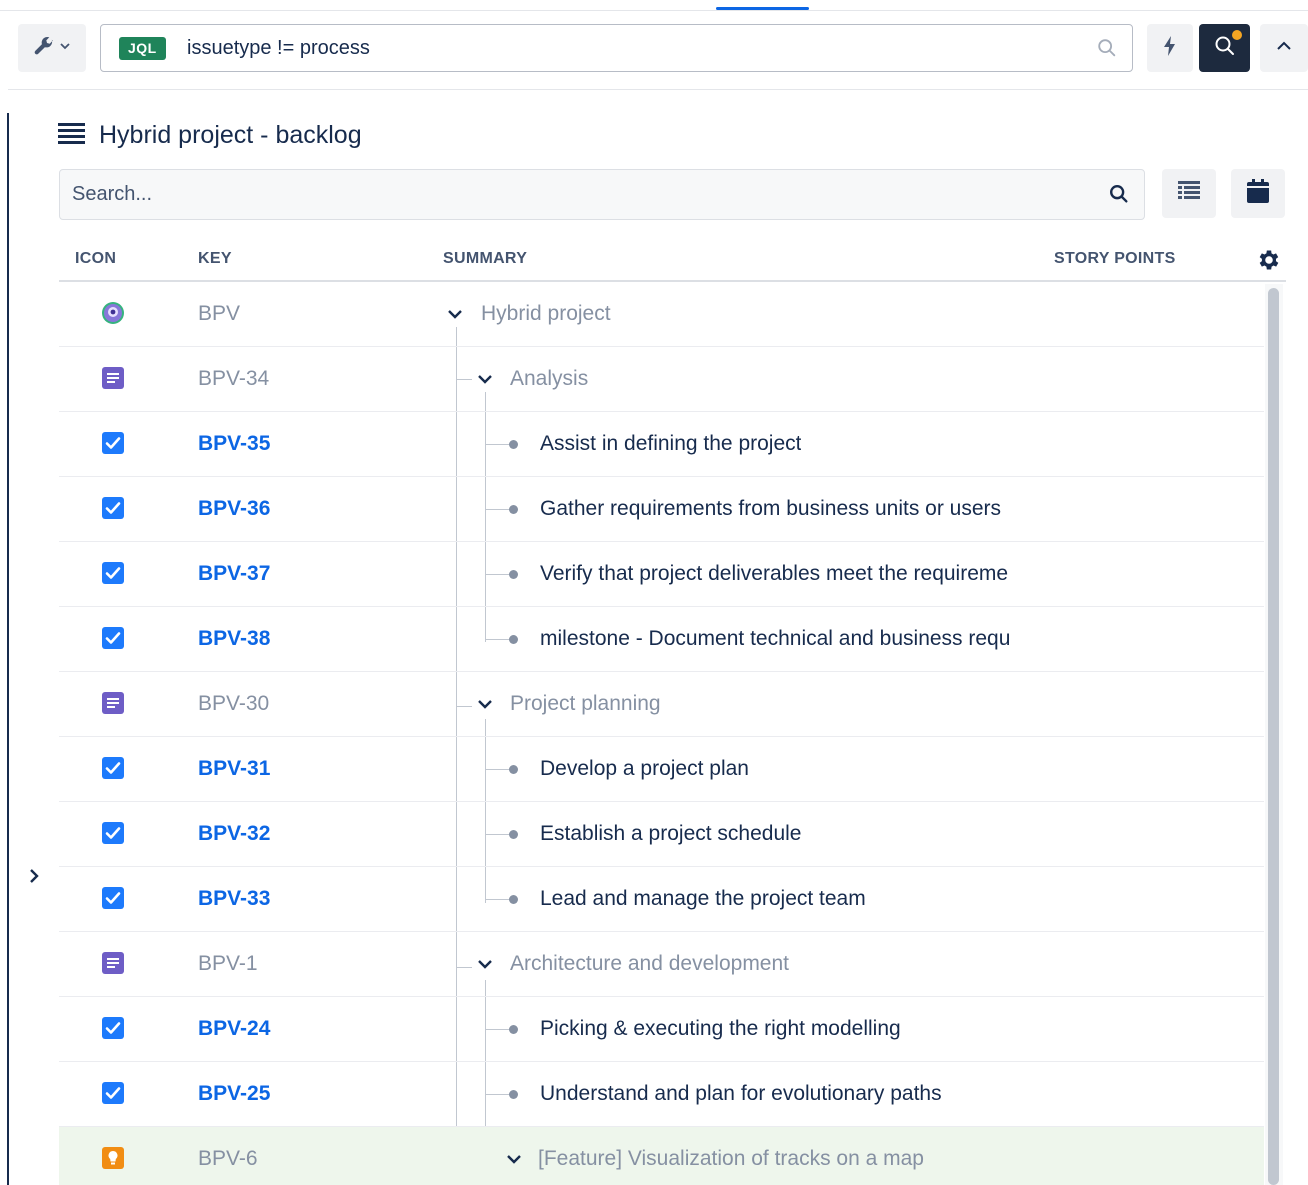  I want to click on lightning-icon, so click(1170, 48).